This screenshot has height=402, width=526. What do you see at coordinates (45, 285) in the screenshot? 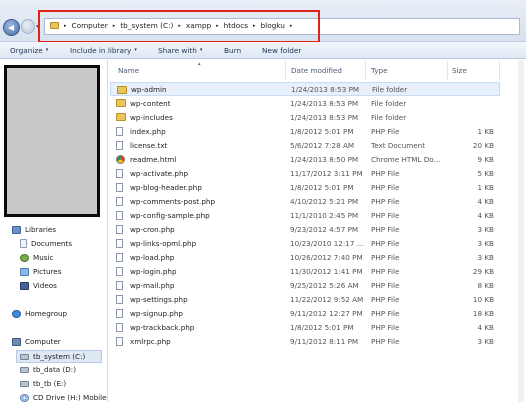
I see `nav-videos-label: Videos` at bounding box center [45, 285].